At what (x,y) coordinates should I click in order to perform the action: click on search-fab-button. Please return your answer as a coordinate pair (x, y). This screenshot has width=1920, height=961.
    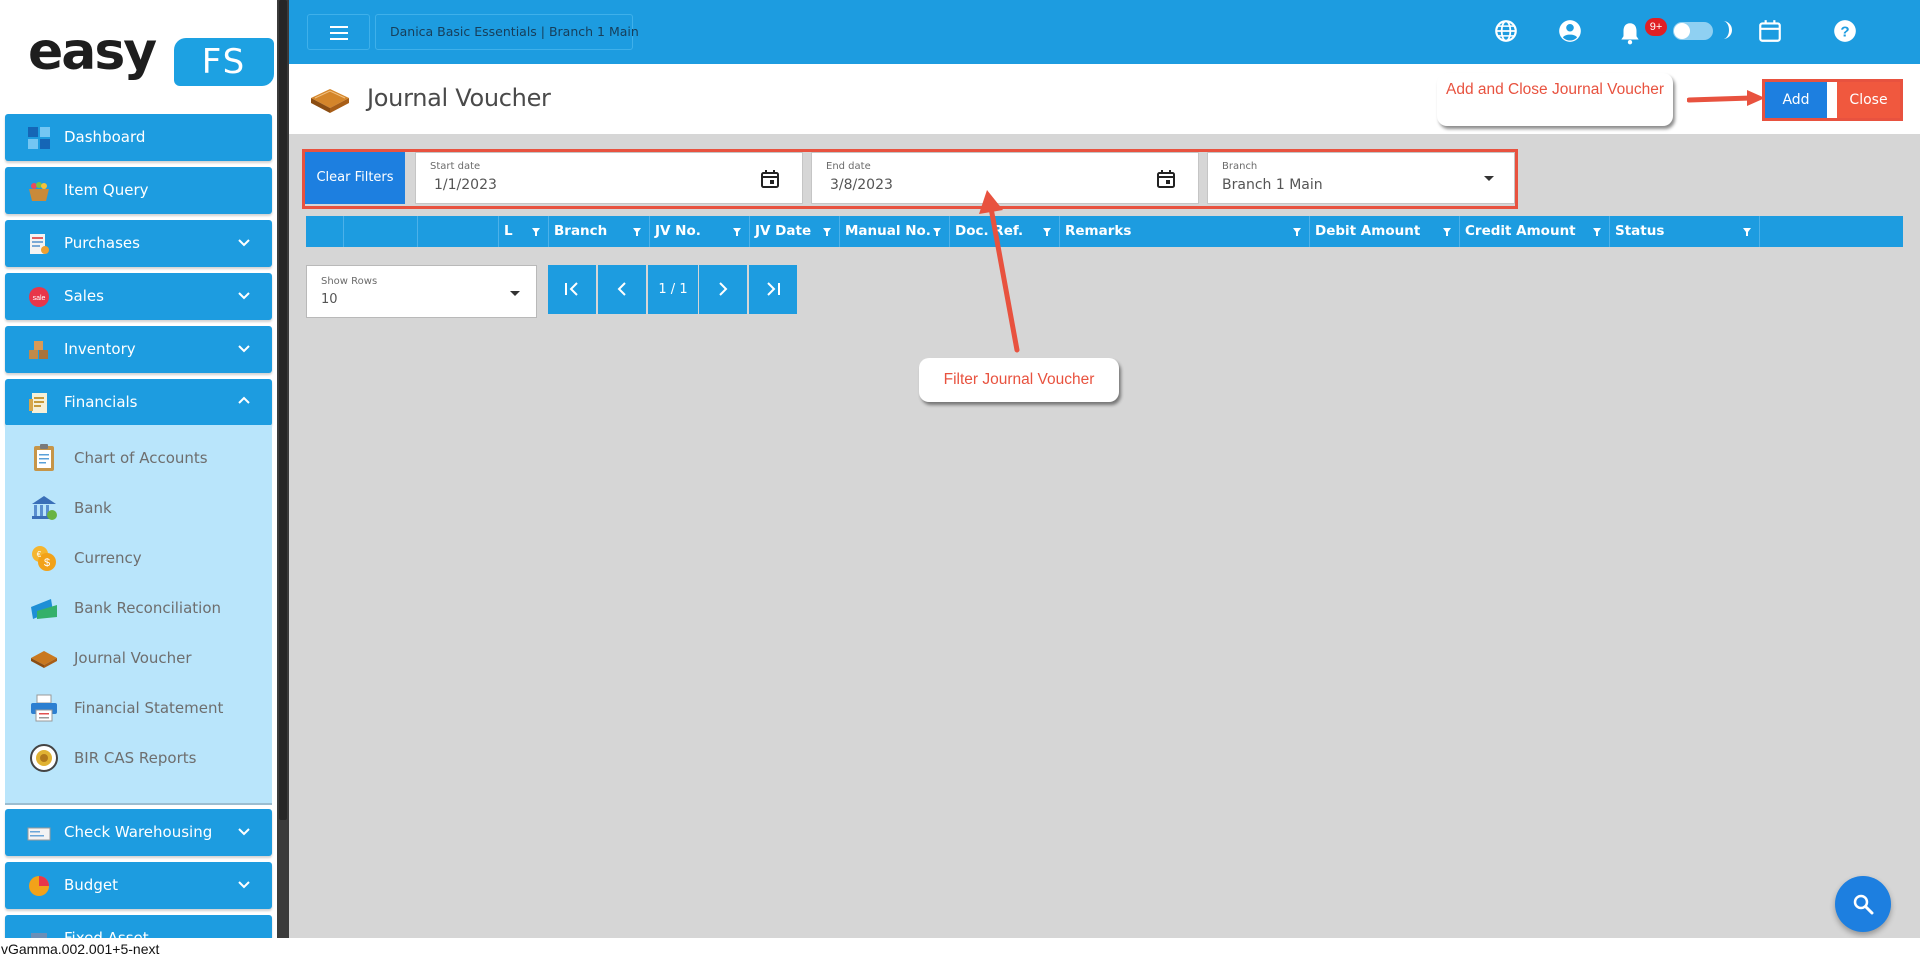
    Looking at the image, I should click on (1863, 904).